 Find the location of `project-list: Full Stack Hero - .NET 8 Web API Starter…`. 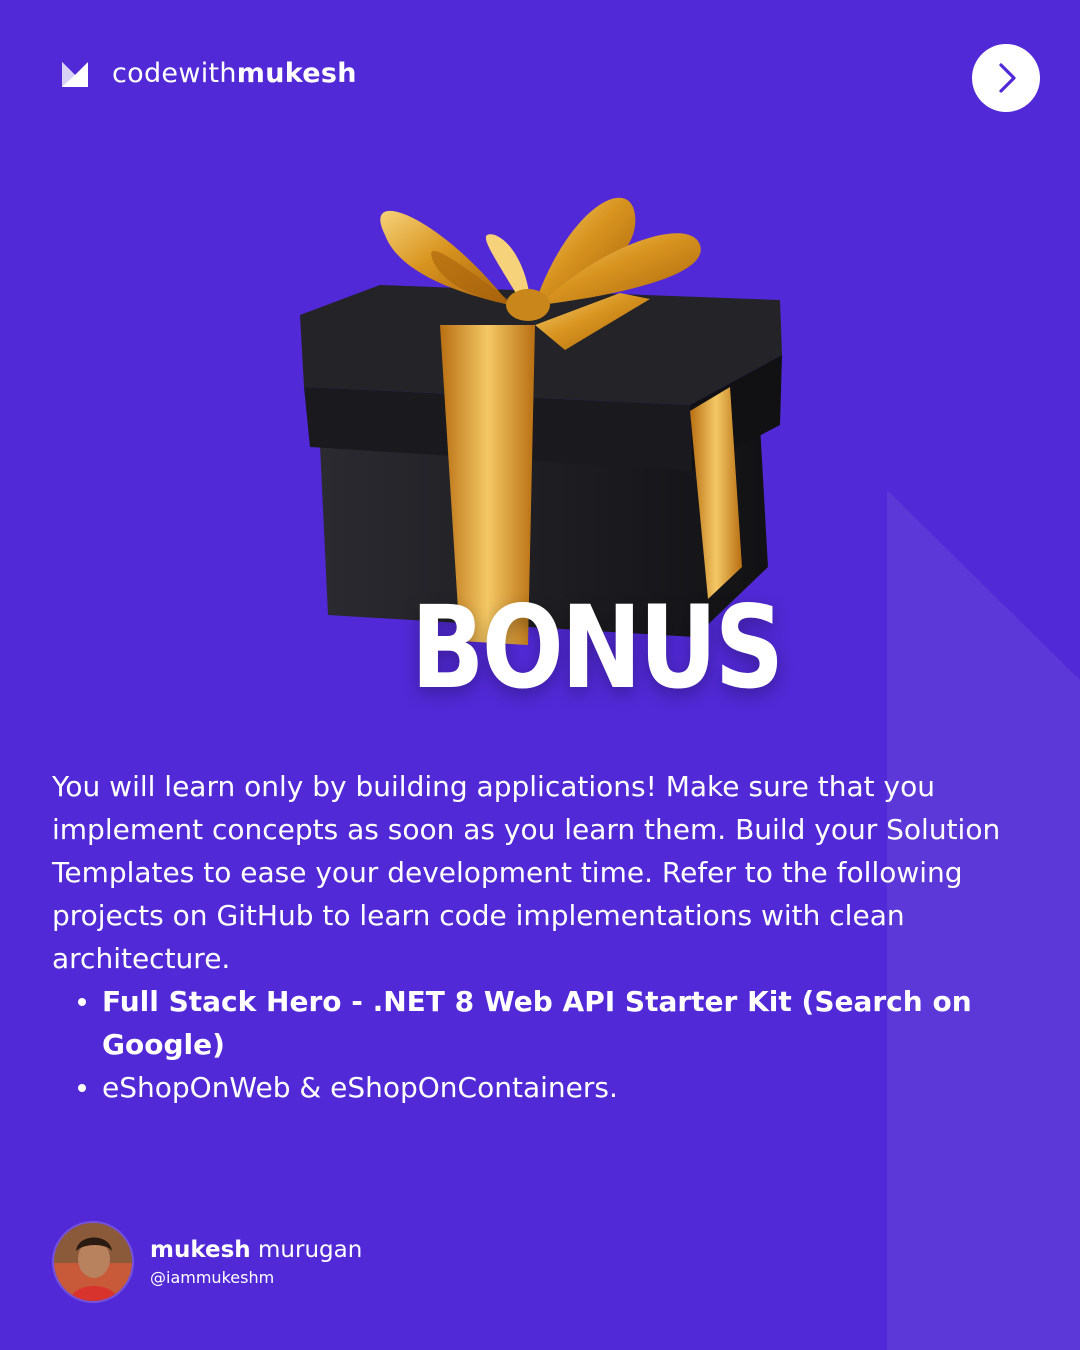

project-list: Full Stack Hero - .NET 8 Web API Starter… is located at coordinates (547, 1044).